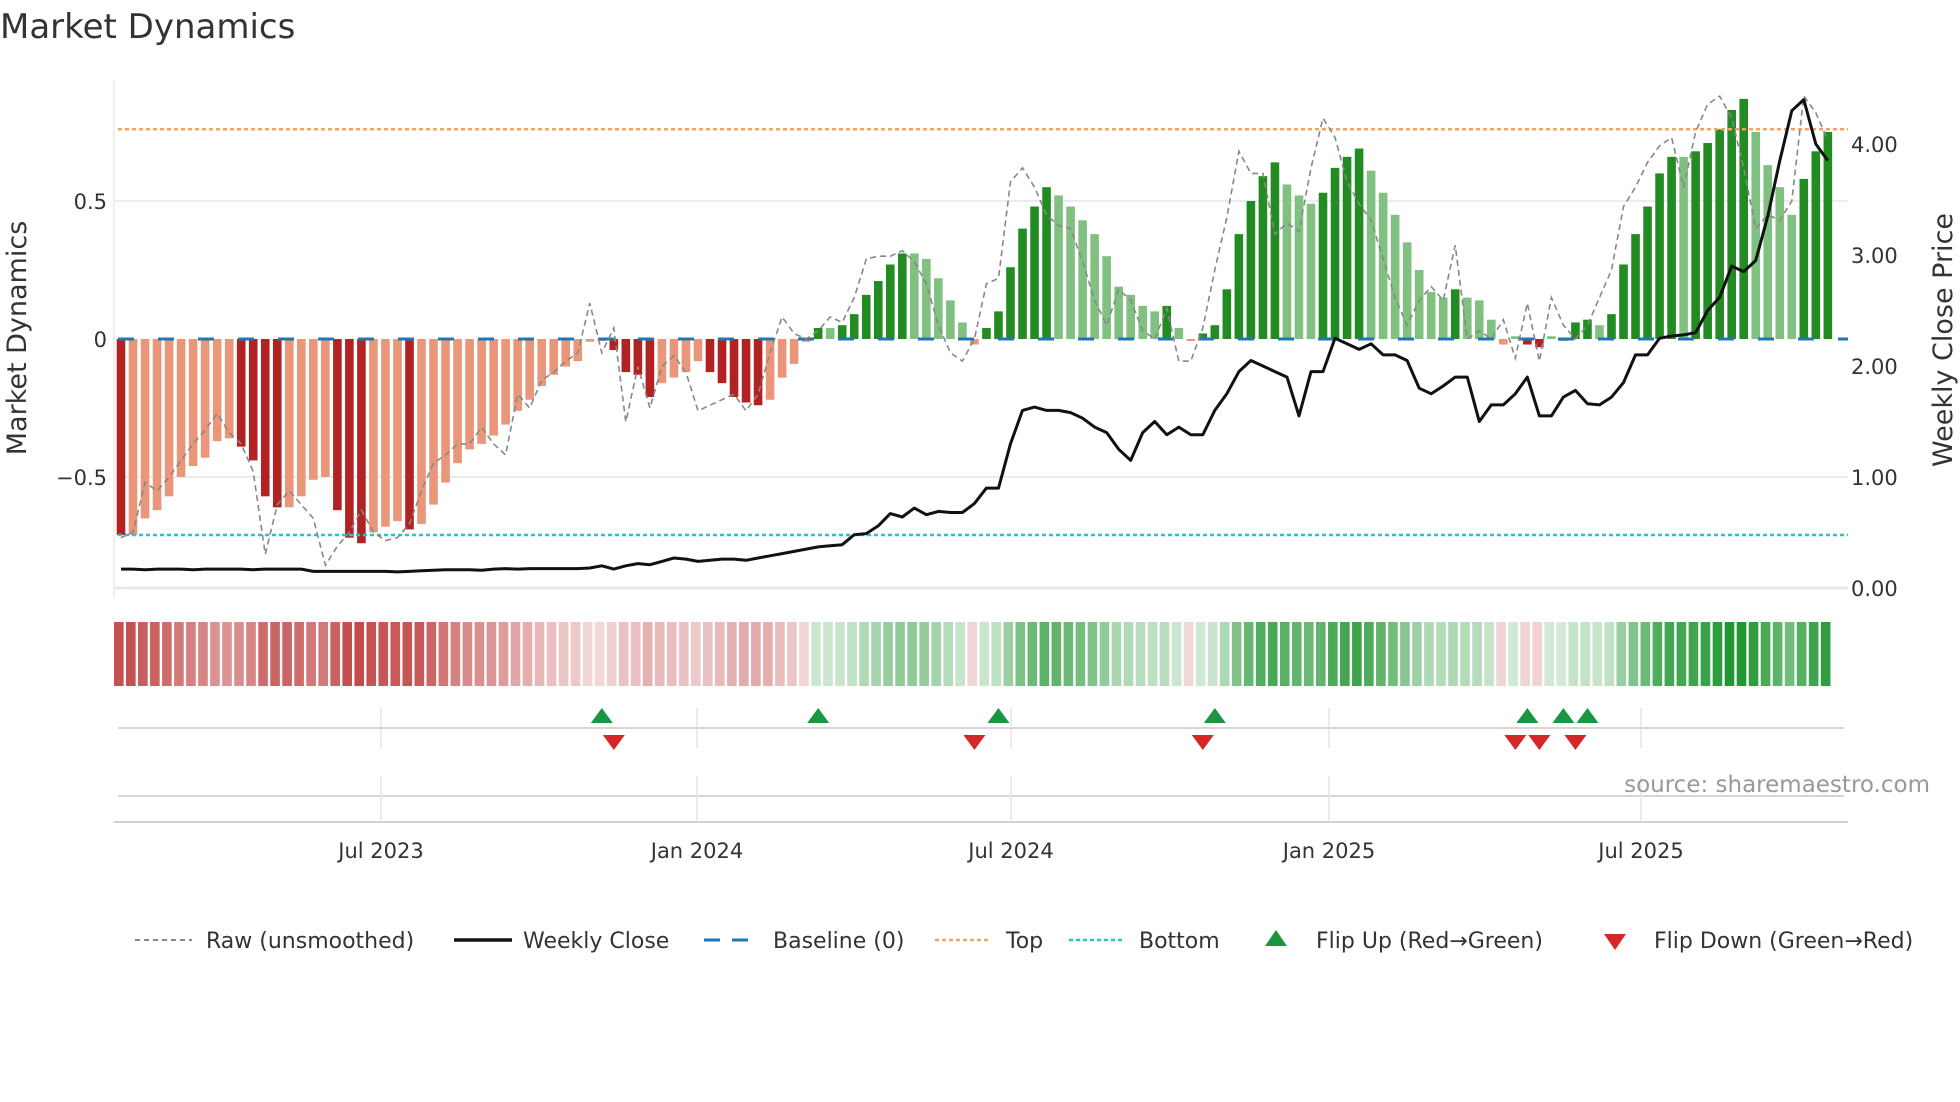 The width and height of the screenshot is (1960, 1102). I want to click on right-tick-label: 3.00, so click(1874, 256).